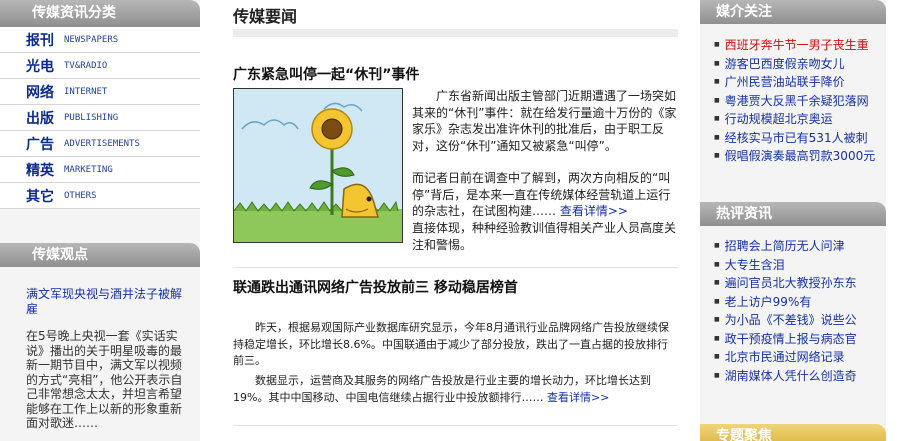 The width and height of the screenshot is (903, 441). I want to click on list-item: 大专生含泪, so click(800, 265).